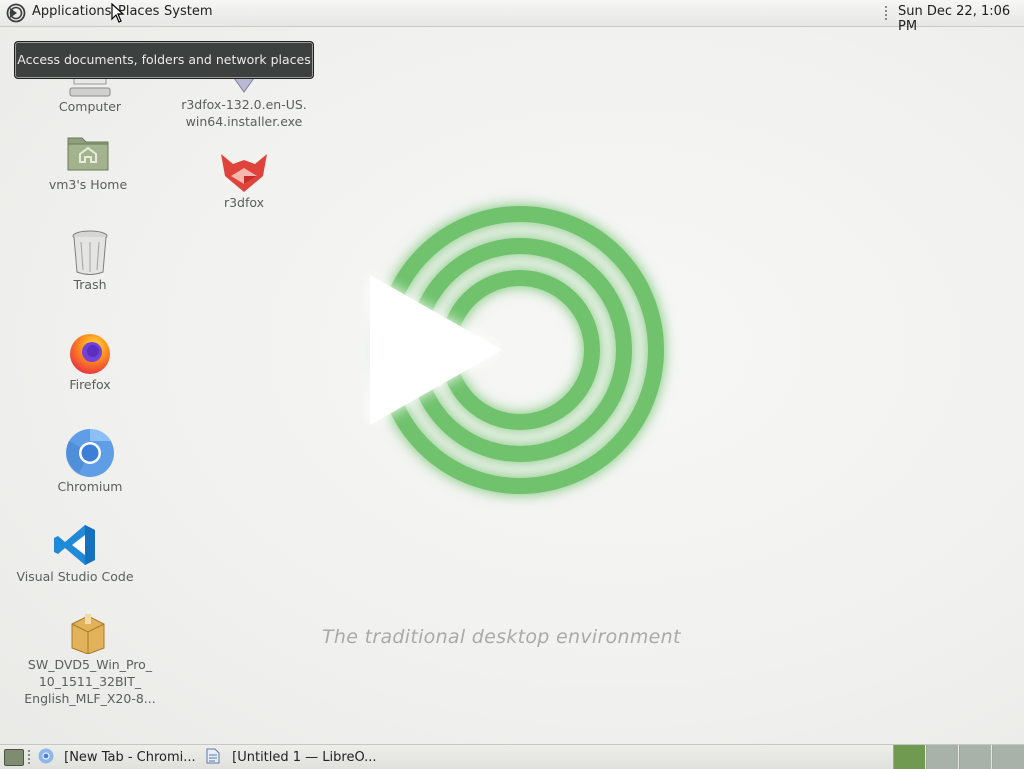 The height and width of the screenshot is (769, 1024). I want to click on home-folder-icon, so click(88, 154).